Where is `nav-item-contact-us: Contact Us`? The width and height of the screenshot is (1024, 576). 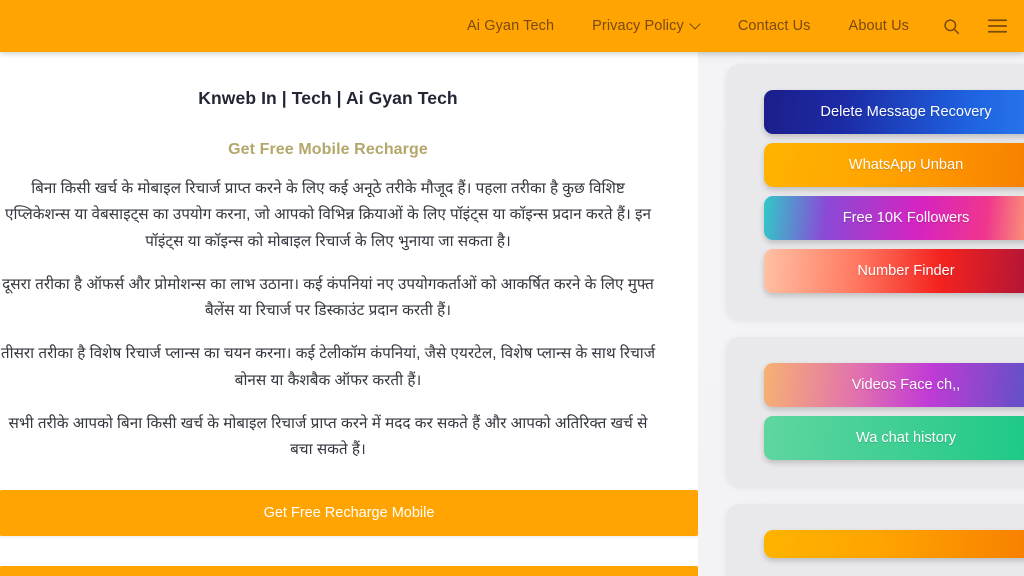 nav-item-contact-us: Contact Us is located at coordinates (774, 26).